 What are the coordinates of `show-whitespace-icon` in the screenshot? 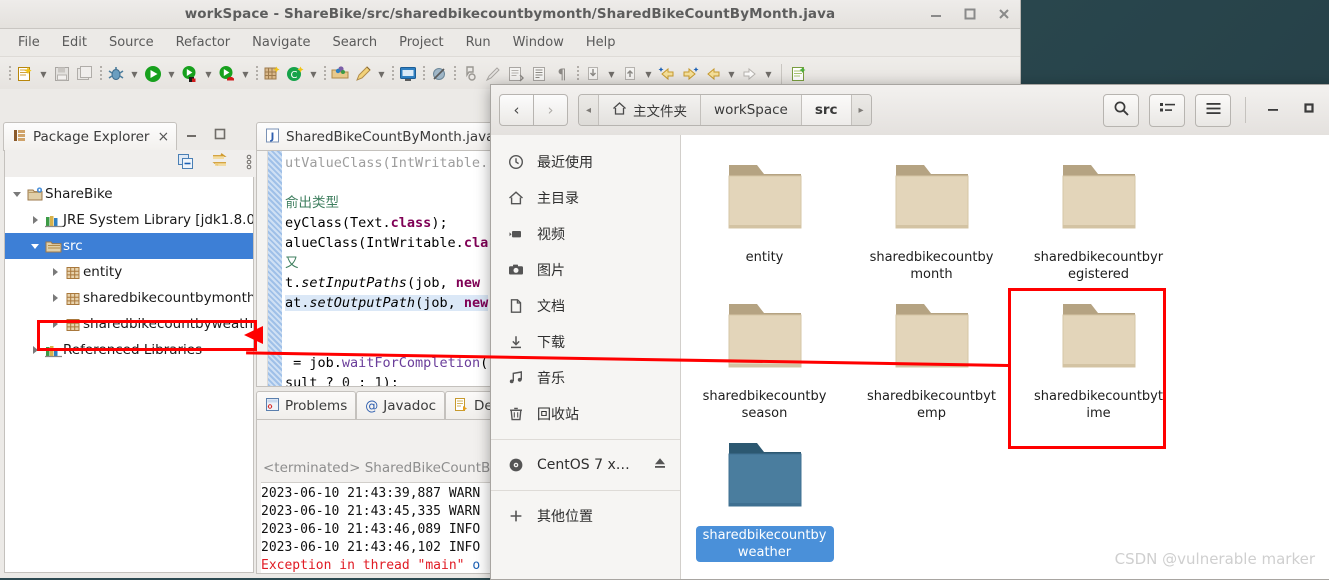 It's located at (516, 74).